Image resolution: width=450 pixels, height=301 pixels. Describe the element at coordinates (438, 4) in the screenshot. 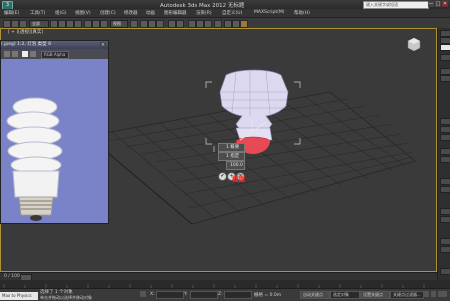

I see `maximize-button: □` at that location.